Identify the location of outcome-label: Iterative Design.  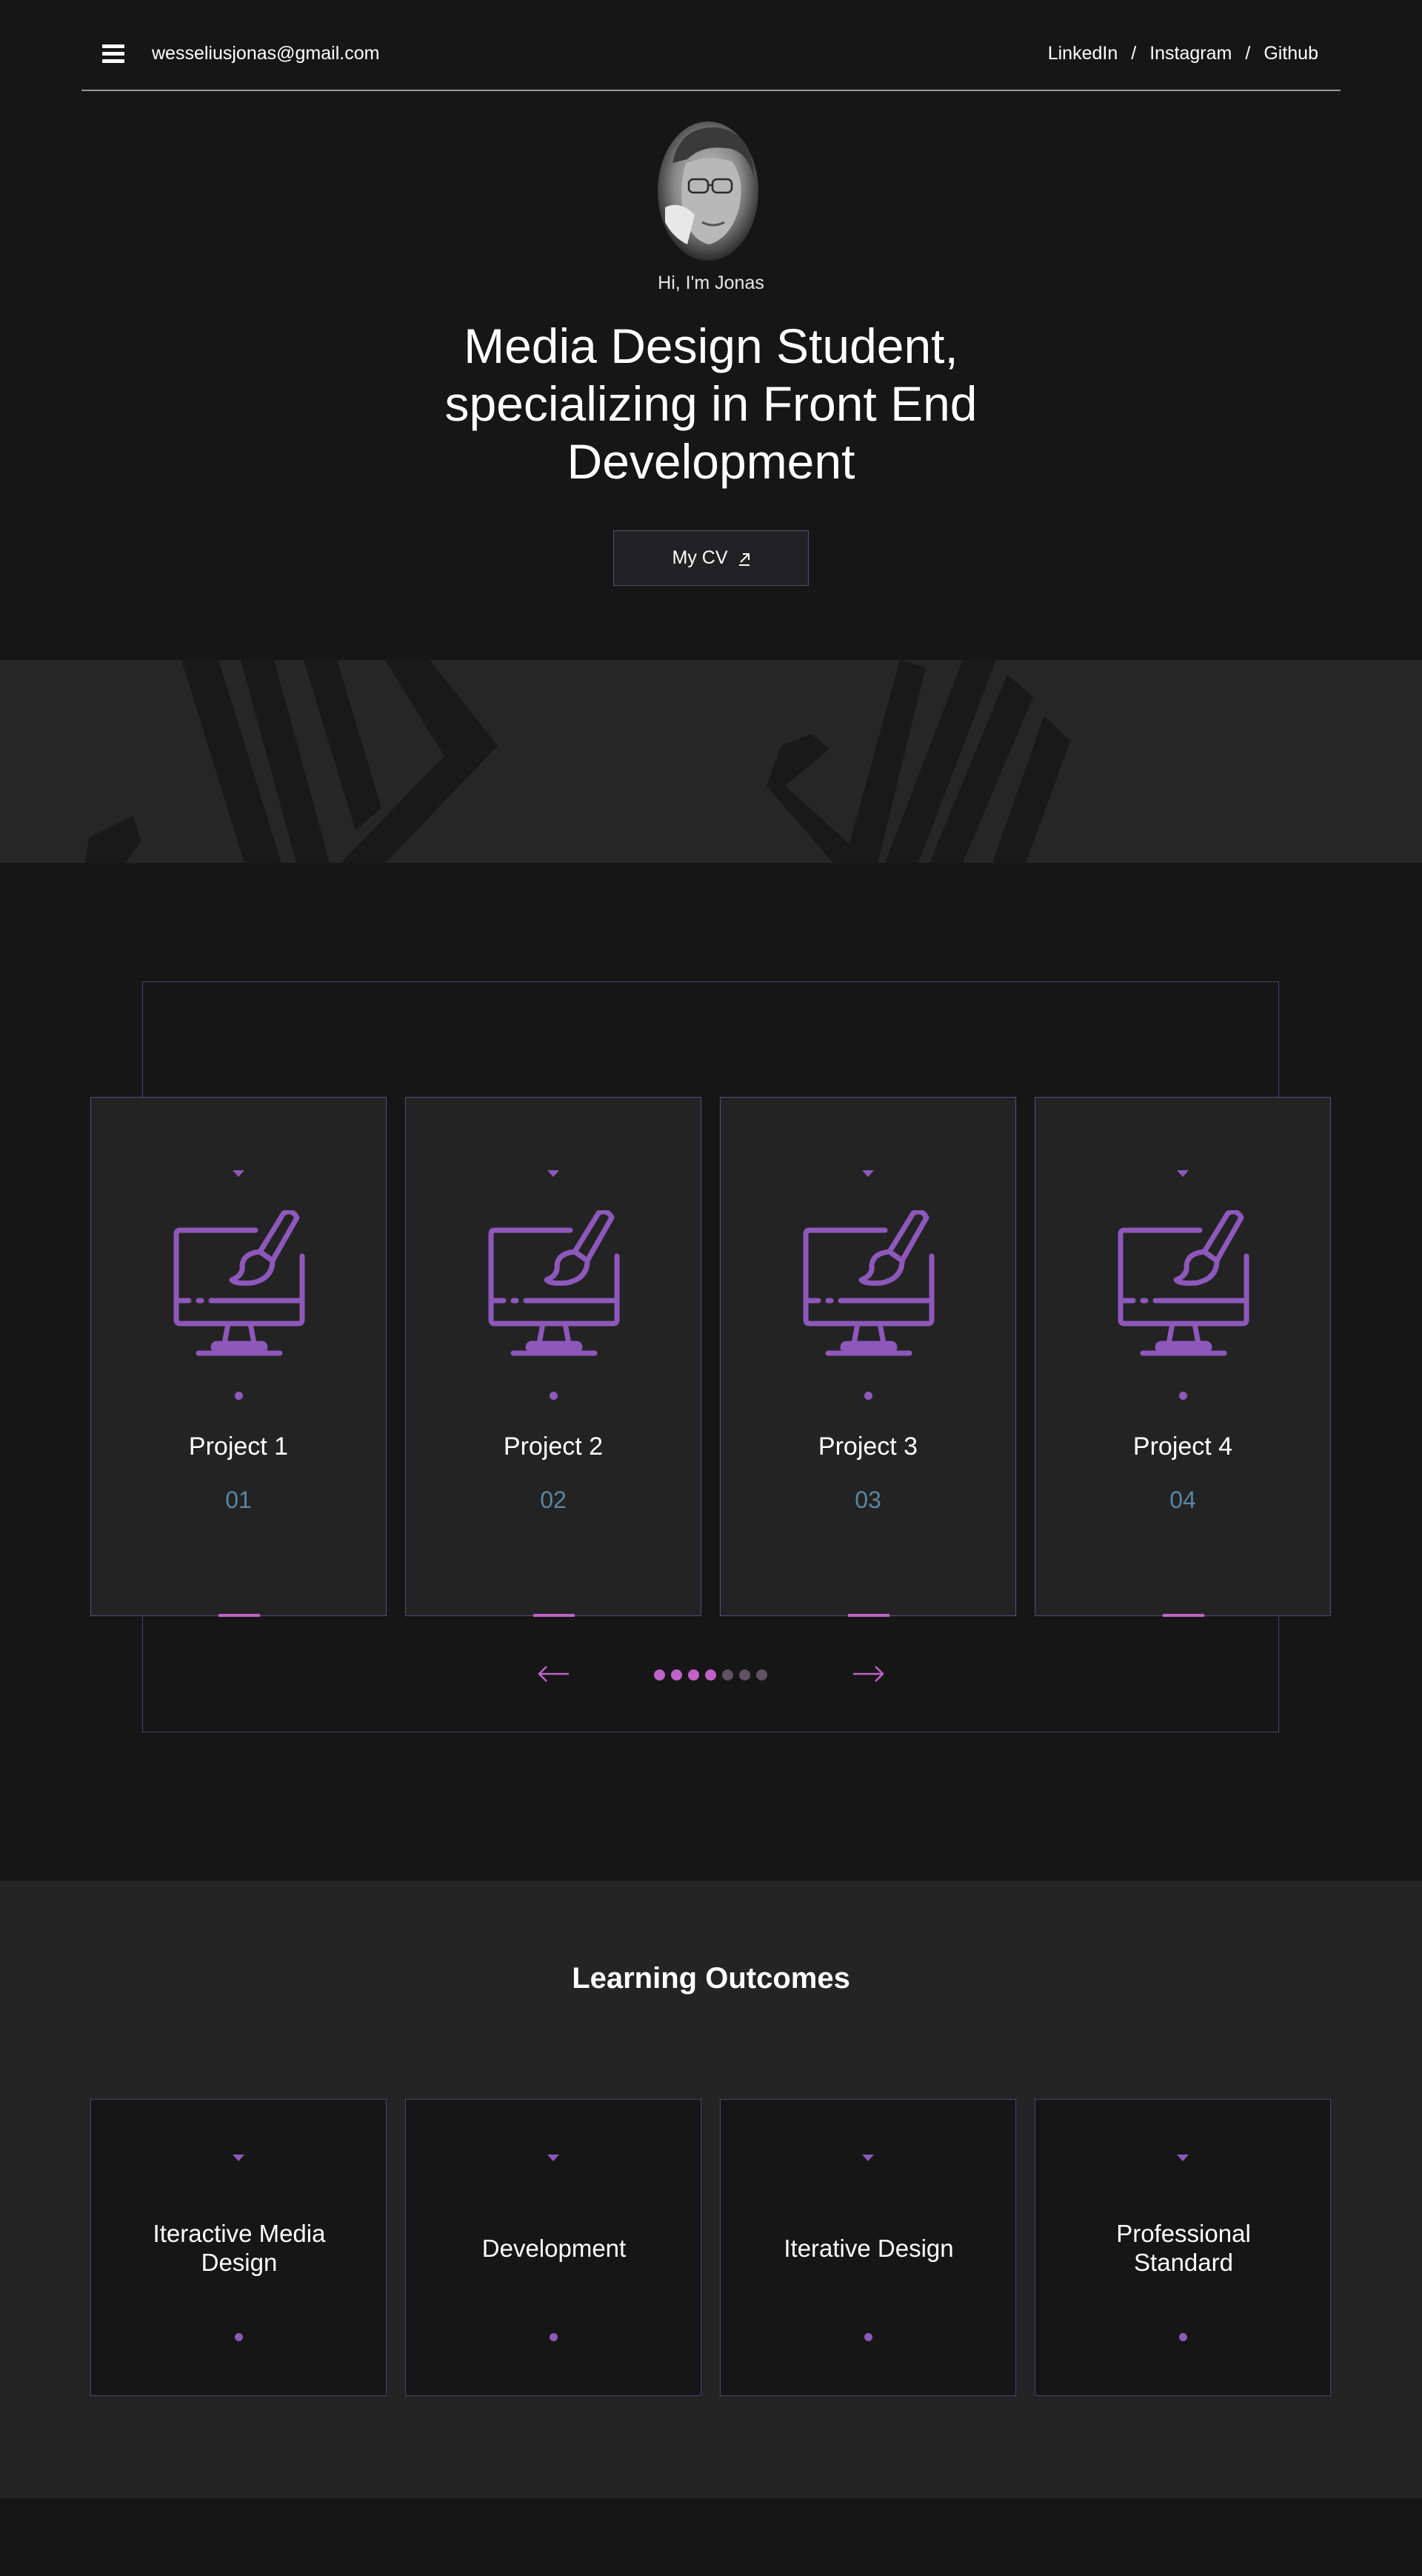
(869, 2248).